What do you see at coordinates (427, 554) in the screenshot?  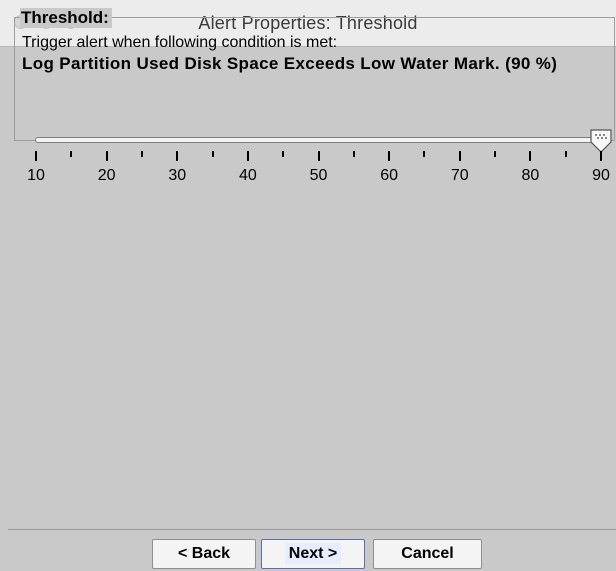 I see `cancel-button: Cancel` at bounding box center [427, 554].